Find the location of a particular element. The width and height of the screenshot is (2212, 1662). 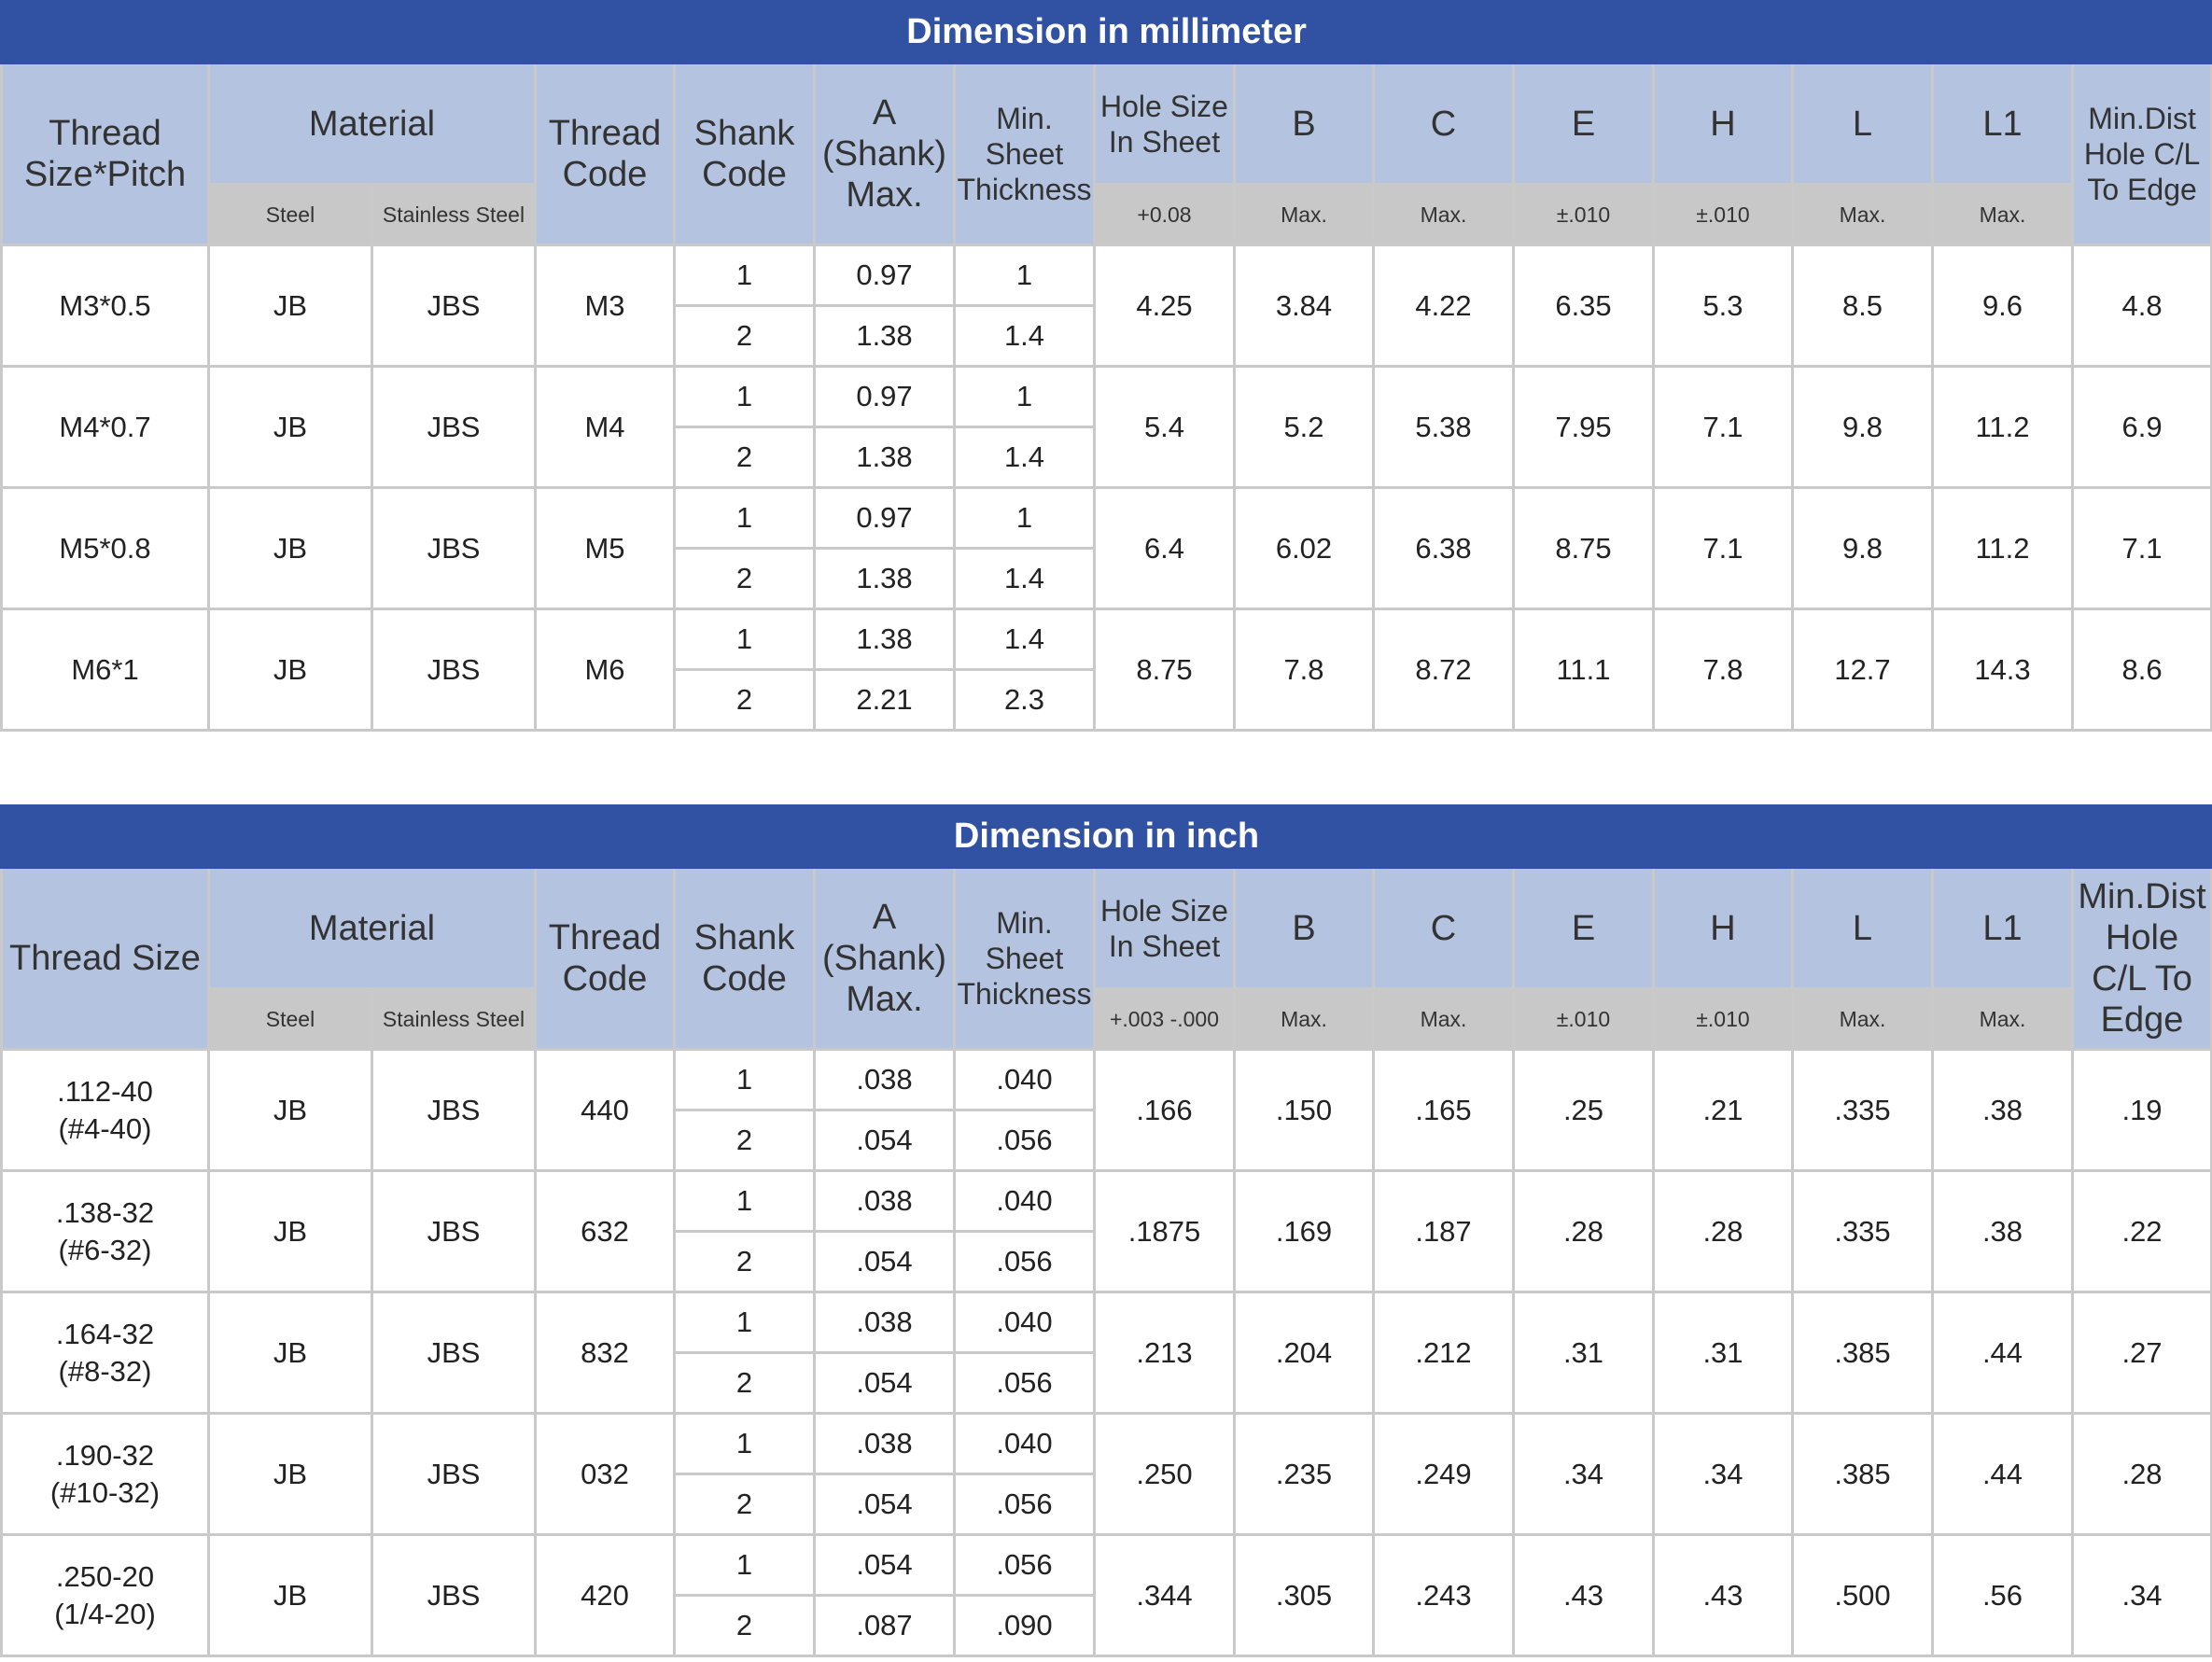

thread-size-cell: M6*1 is located at coordinates (105, 670).